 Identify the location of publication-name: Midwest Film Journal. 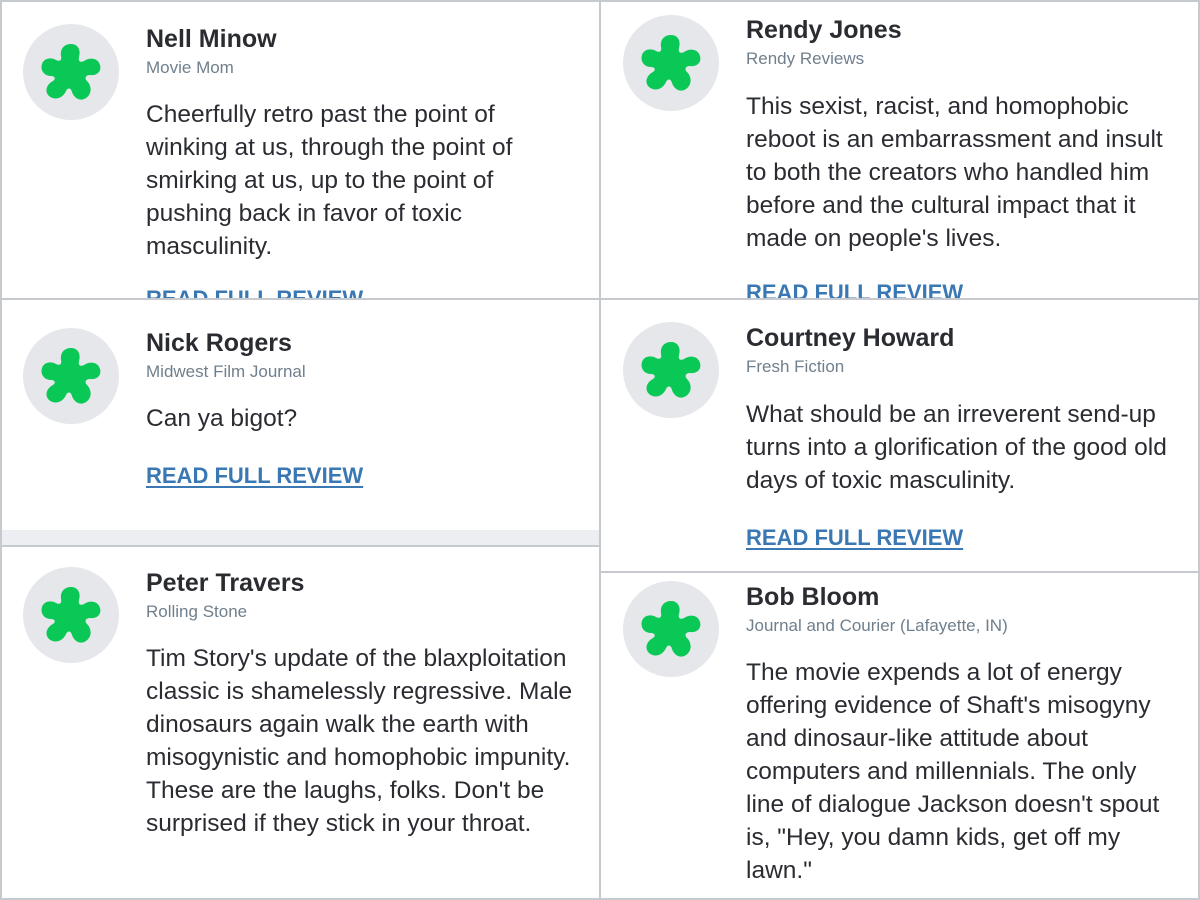
(226, 372).